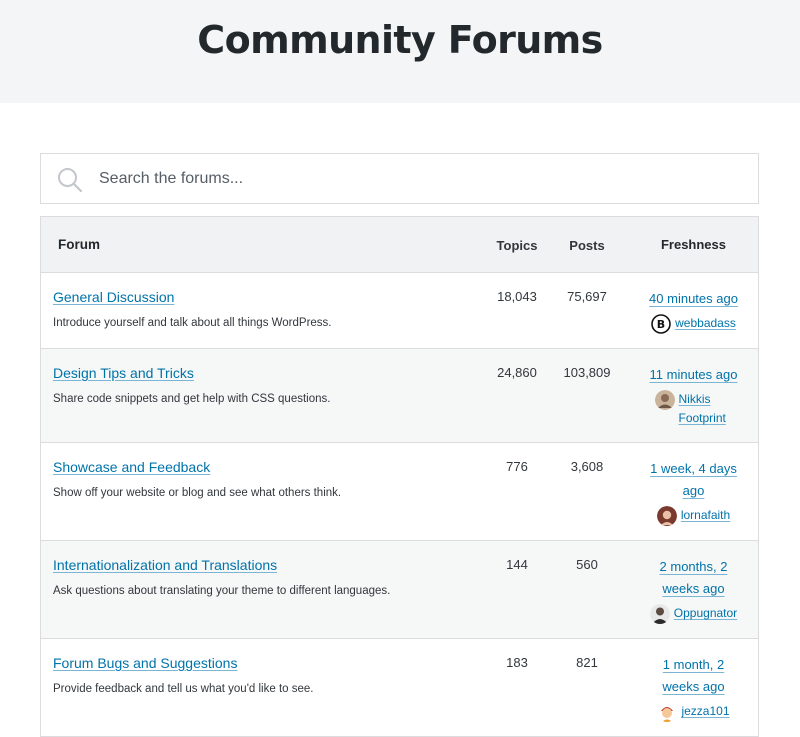 The width and height of the screenshot is (800, 737). What do you see at coordinates (79, 244) in the screenshot?
I see `header-forum: Forum` at bounding box center [79, 244].